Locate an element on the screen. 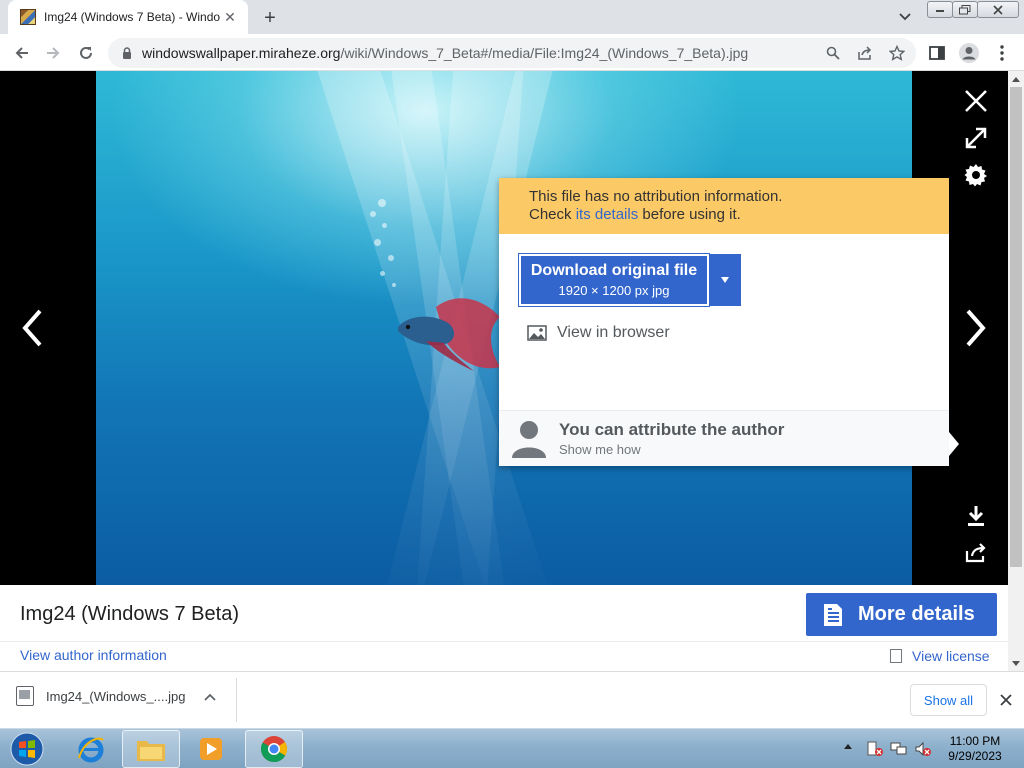 Image resolution: width=1024 pixels, height=768 pixels. forward-arrow-icon is located at coordinates (53, 53).